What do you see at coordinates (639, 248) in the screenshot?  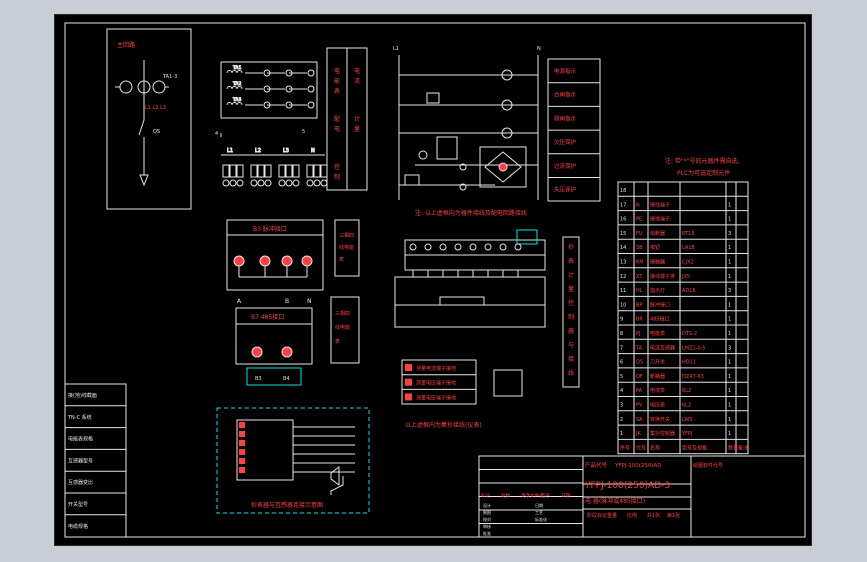 I see `bom-cell: SB` at bounding box center [639, 248].